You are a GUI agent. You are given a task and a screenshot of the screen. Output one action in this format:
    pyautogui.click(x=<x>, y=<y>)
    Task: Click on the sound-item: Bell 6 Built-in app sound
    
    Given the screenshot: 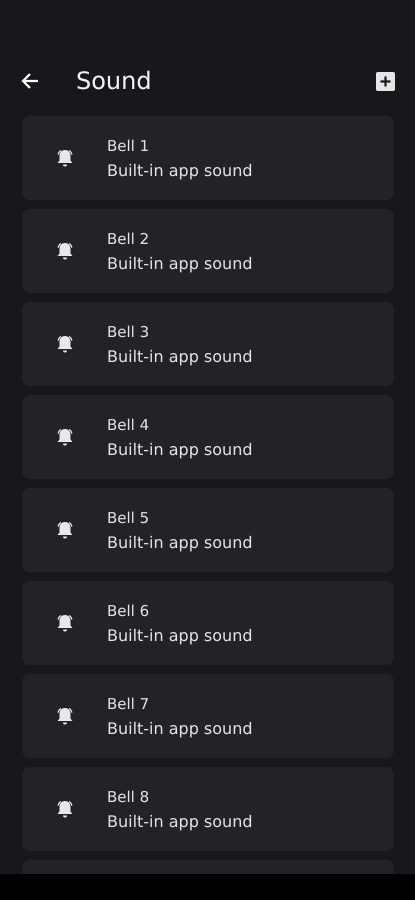 What is the action you would take?
    pyautogui.click(x=208, y=623)
    